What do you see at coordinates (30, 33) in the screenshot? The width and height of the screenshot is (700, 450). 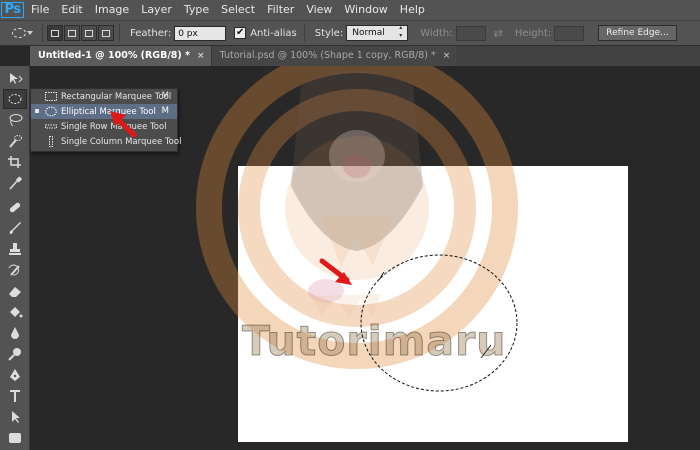 I see `chevron-down-icon` at bounding box center [30, 33].